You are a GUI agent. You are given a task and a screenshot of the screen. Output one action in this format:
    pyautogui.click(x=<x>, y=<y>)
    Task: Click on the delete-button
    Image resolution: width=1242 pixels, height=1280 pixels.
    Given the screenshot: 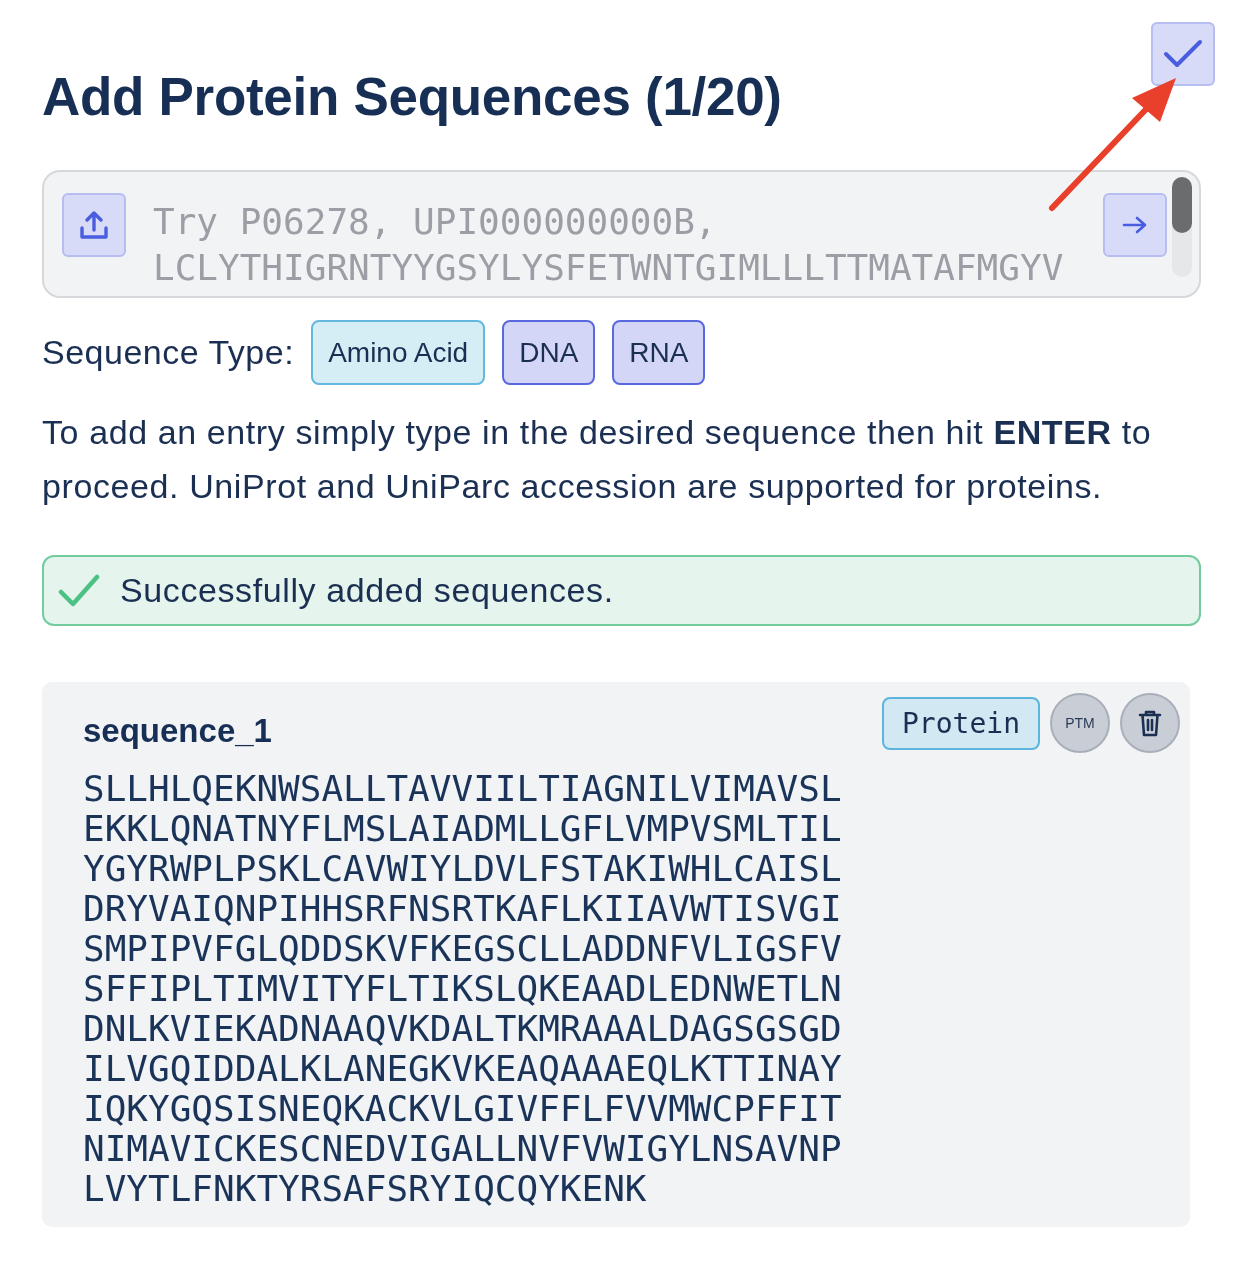 What is the action you would take?
    pyautogui.click(x=1150, y=723)
    